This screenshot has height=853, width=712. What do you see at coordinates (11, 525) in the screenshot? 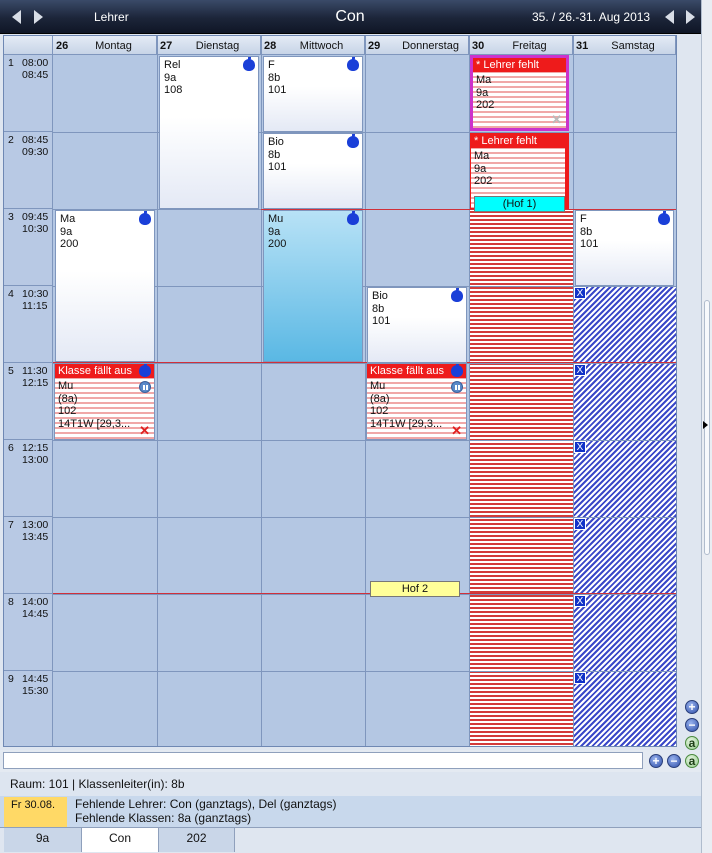
I see `period-number: 7` at bounding box center [11, 525].